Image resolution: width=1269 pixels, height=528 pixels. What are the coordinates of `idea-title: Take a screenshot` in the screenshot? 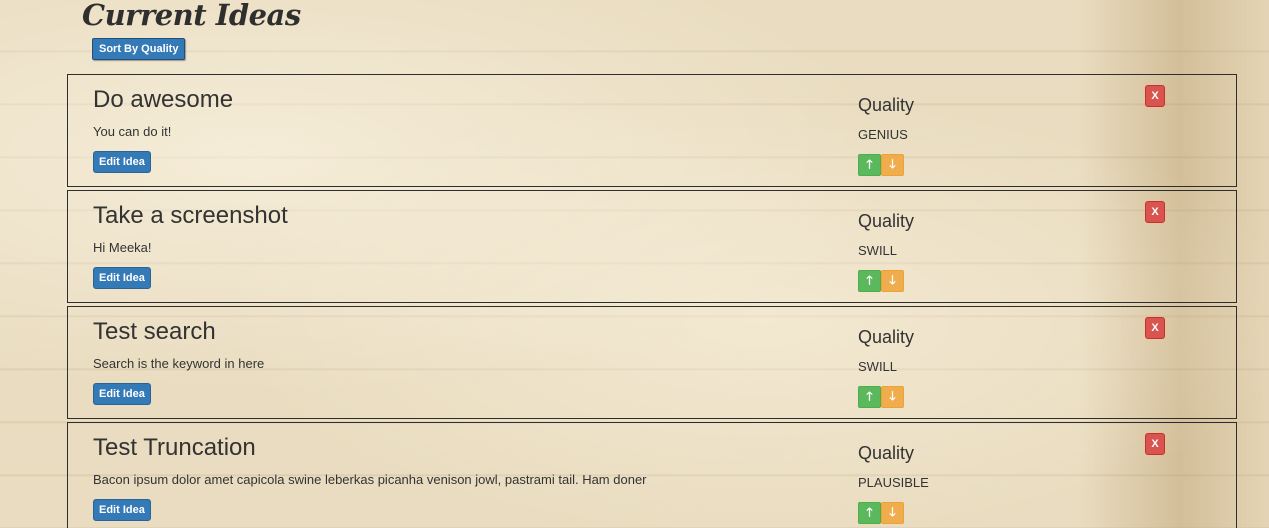 It's located at (190, 216).